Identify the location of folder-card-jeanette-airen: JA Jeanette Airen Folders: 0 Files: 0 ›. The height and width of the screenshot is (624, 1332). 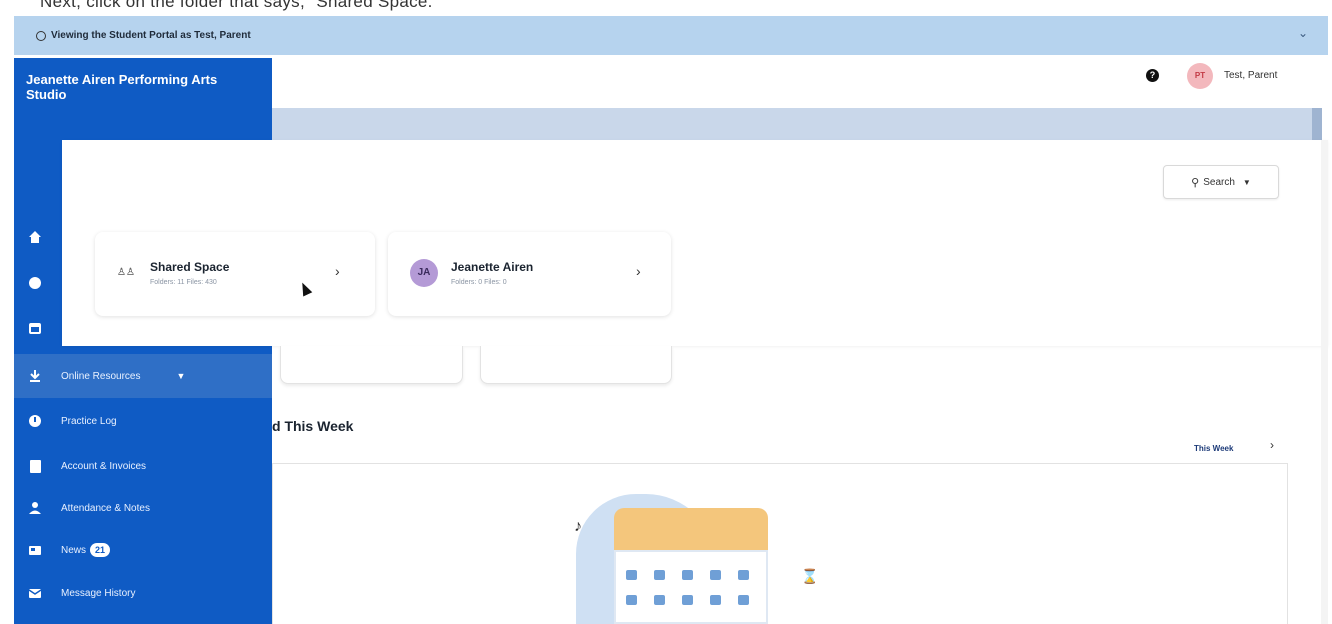
(529, 274).